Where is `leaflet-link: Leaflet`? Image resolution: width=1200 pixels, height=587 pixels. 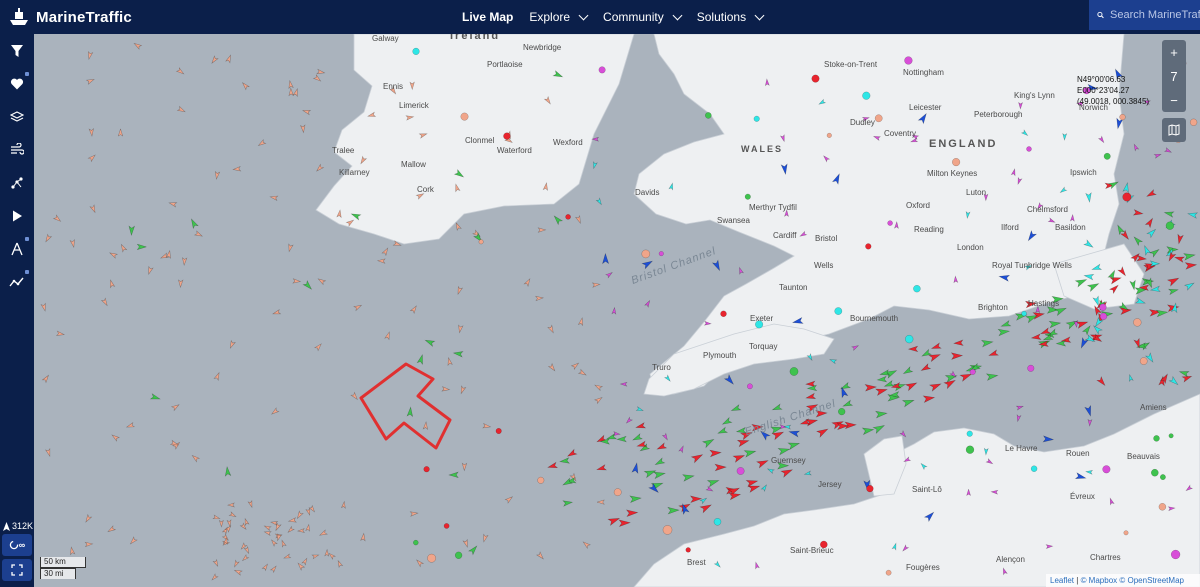 leaflet-link: Leaflet is located at coordinates (1062, 580).